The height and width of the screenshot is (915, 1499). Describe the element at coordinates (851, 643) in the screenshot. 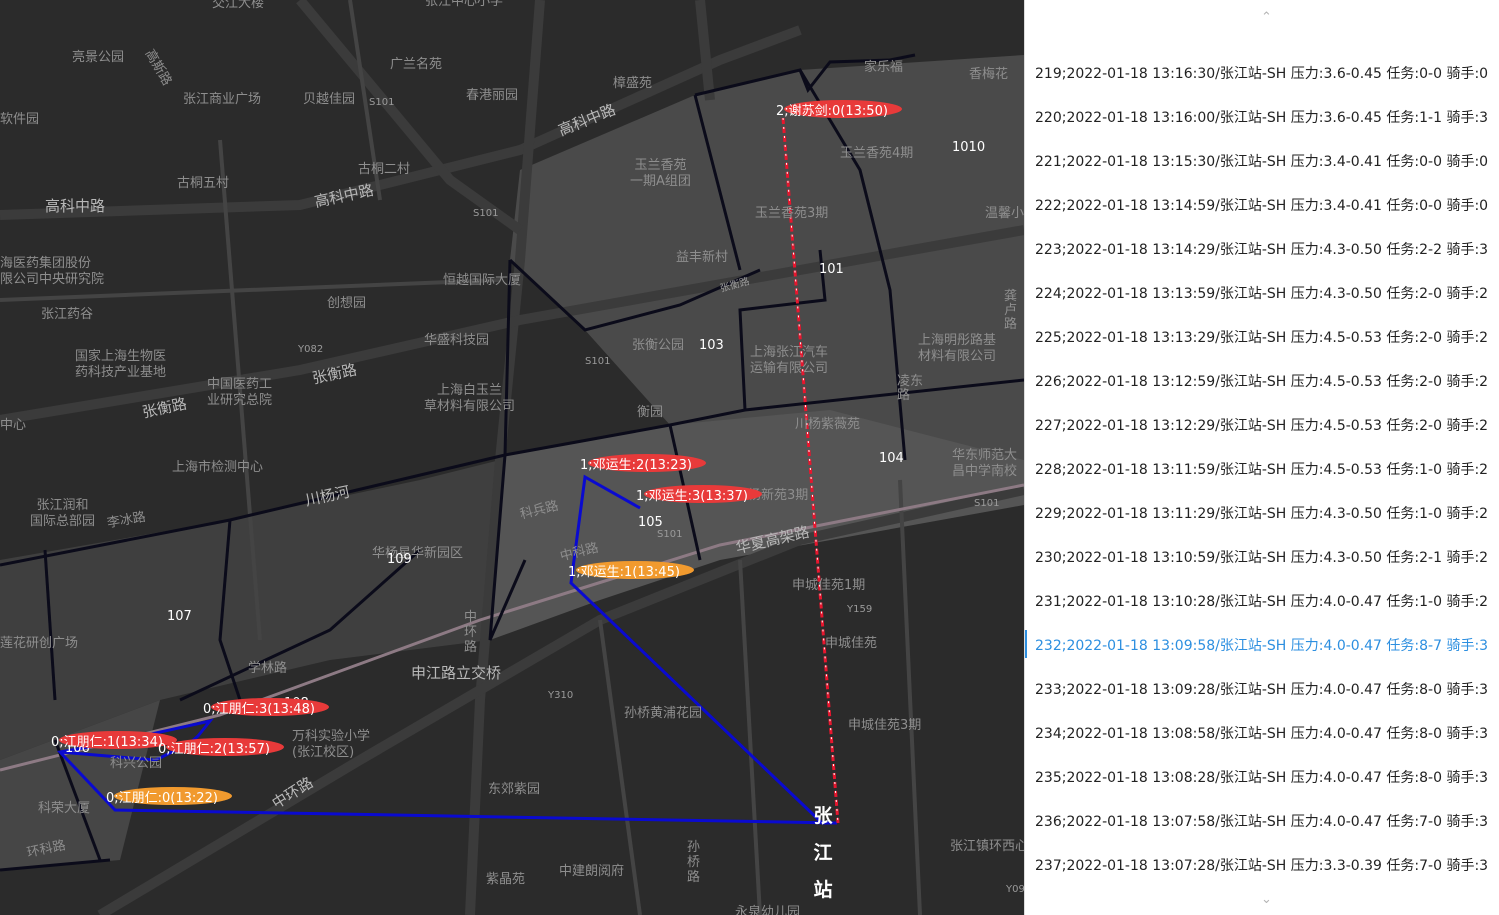

I see `place-label: 申城佳苑` at that location.